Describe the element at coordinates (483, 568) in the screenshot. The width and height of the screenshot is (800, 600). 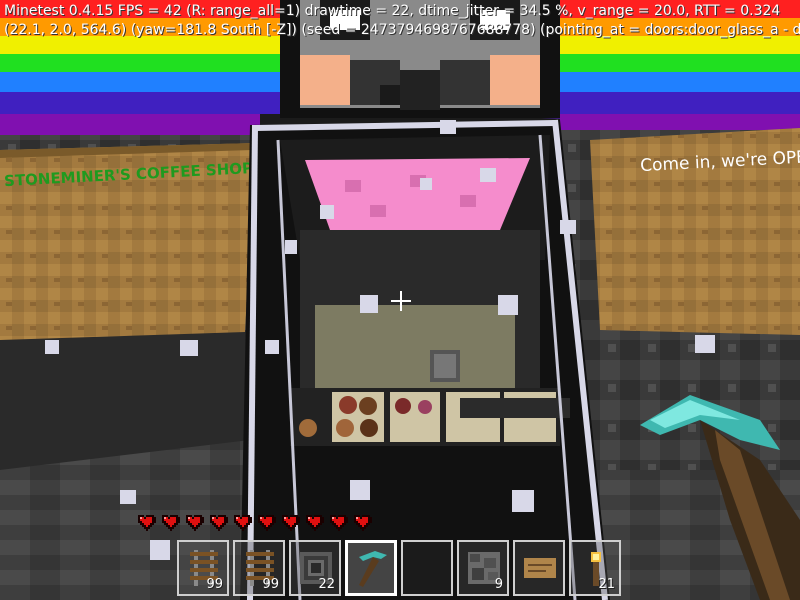
I see `hotbar-slot-6: 9` at that location.